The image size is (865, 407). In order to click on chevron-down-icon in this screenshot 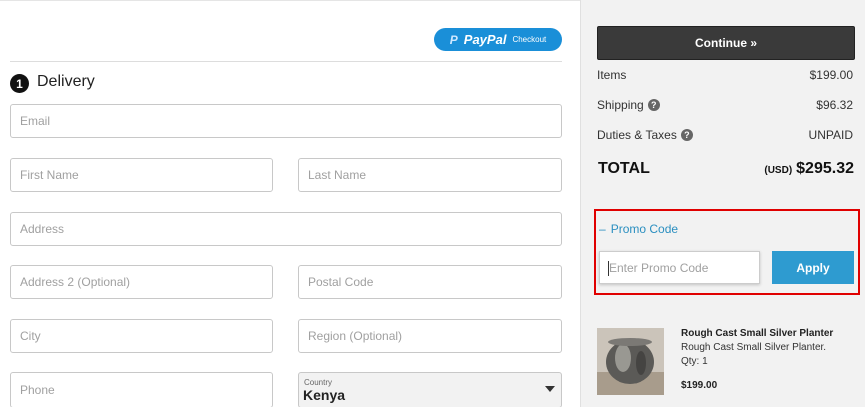, I will do `click(550, 389)`.